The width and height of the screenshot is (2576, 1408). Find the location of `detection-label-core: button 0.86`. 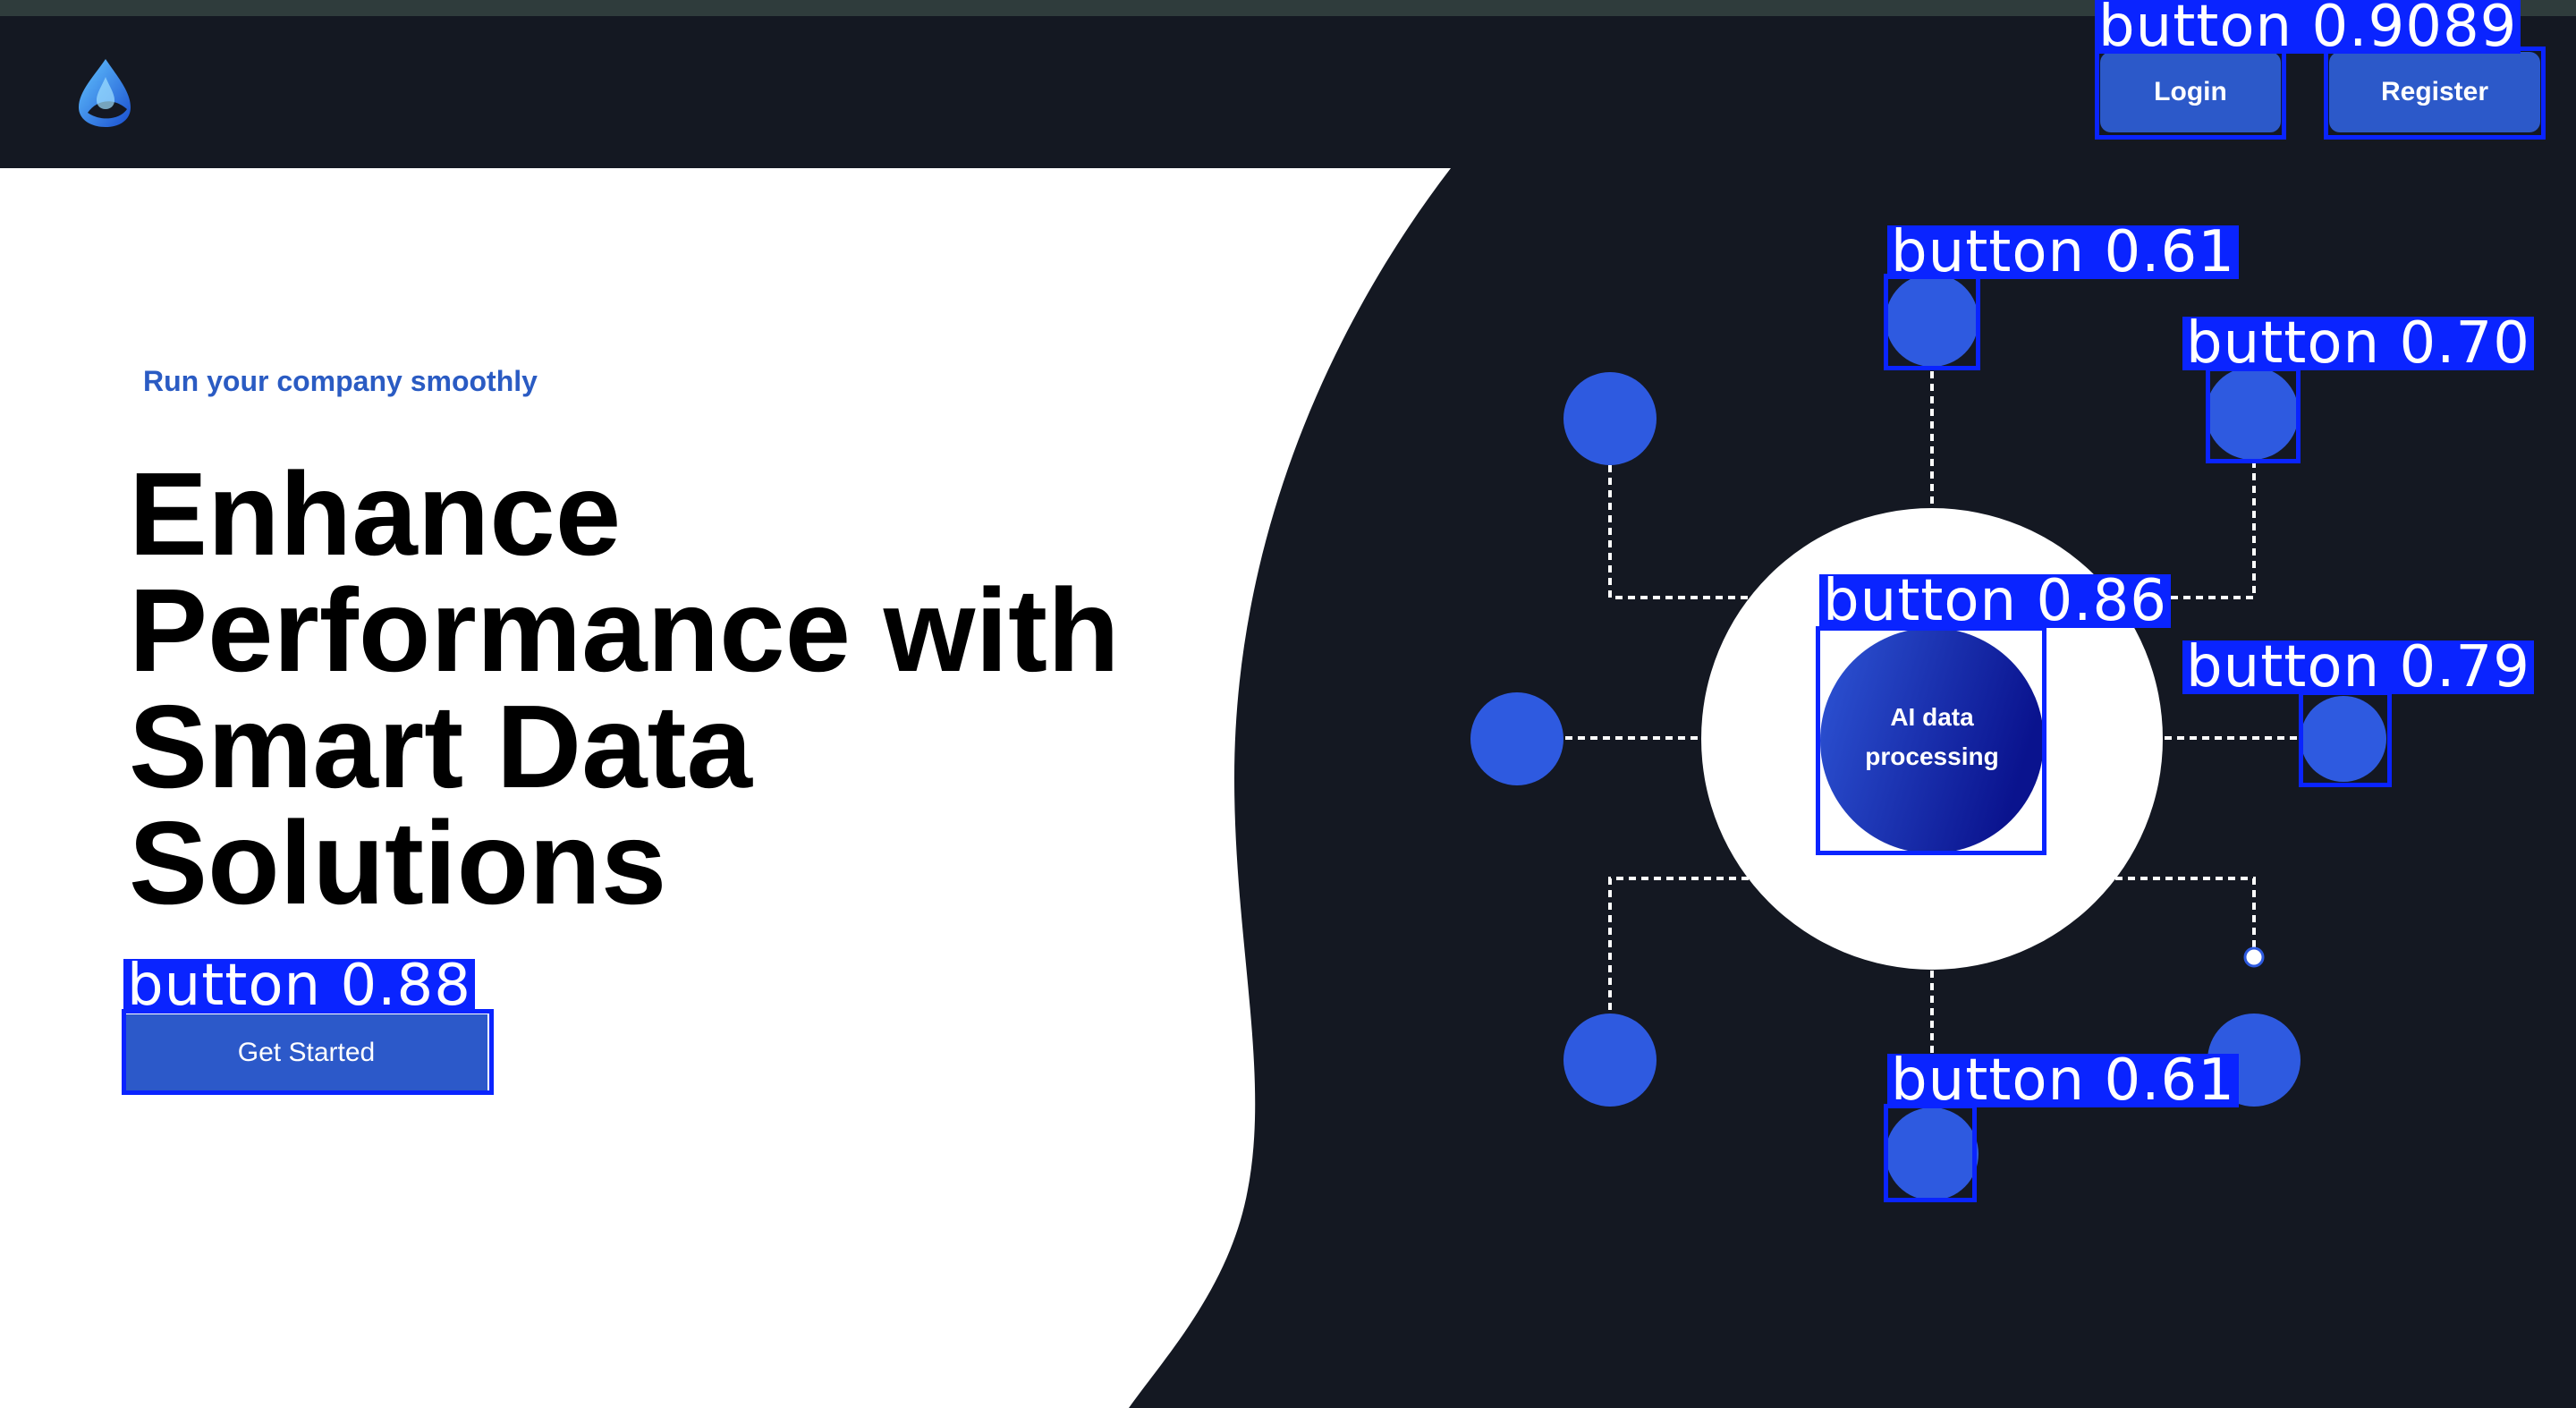

detection-label-core: button 0.86 is located at coordinates (1995, 601).